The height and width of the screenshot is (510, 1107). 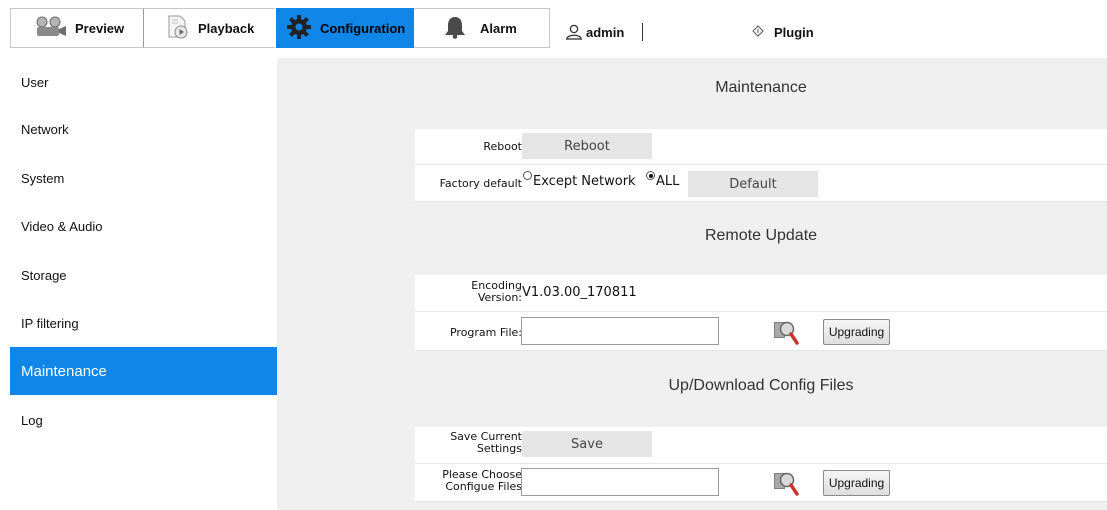 What do you see at coordinates (499, 448) in the screenshot?
I see `save-settings-label-line2: Settings` at bounding box center [499, 448].